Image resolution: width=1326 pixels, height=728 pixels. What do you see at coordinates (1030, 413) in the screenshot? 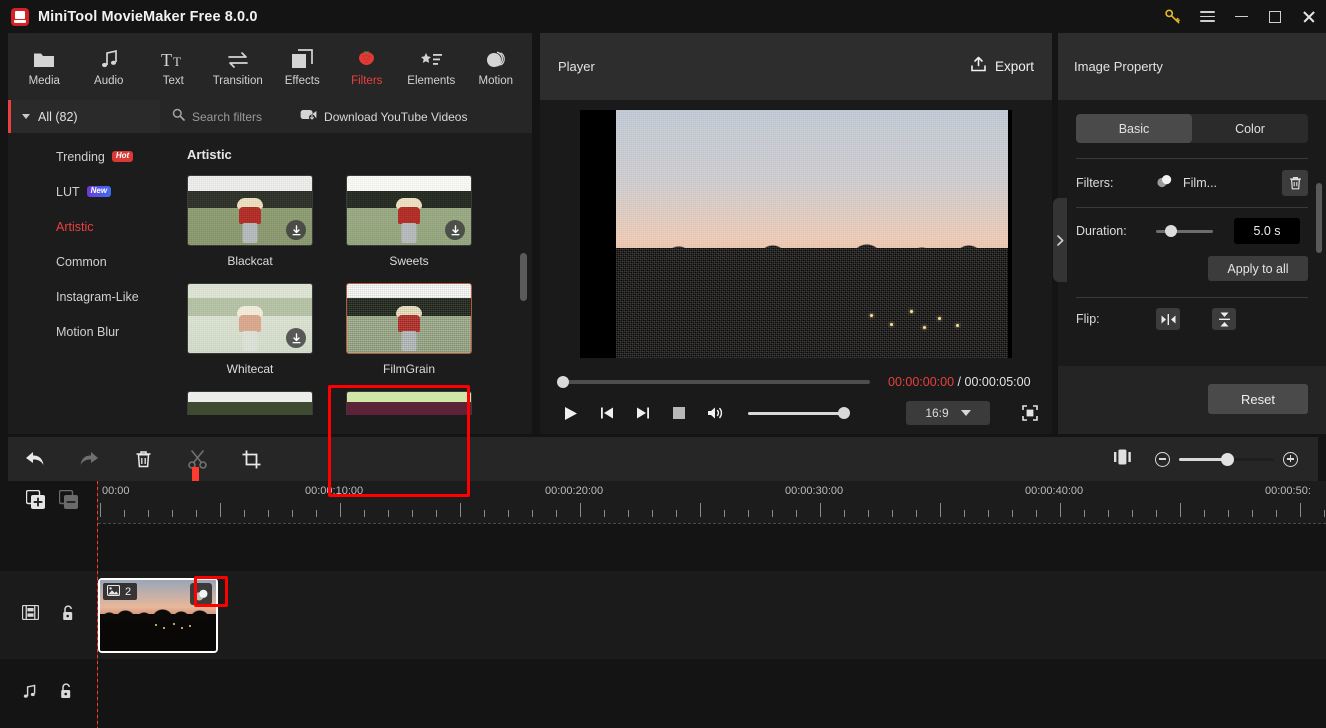
I see `fullscreen-icon` at bounding box center [1030, 413].